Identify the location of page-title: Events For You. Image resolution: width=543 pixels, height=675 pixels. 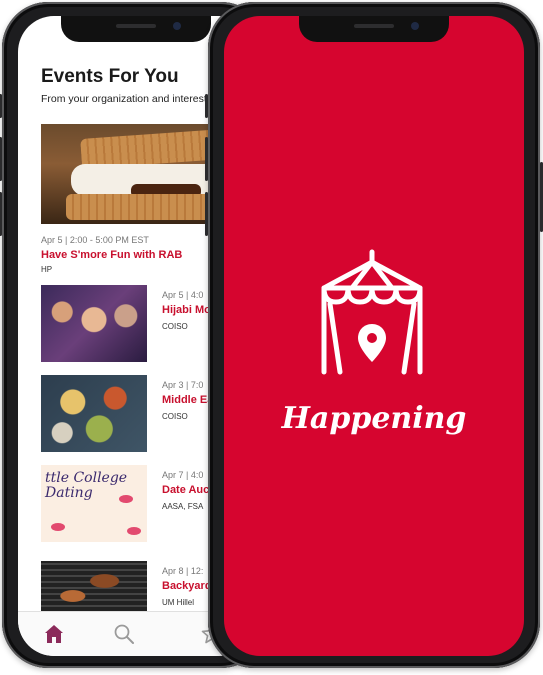
(110, 76).